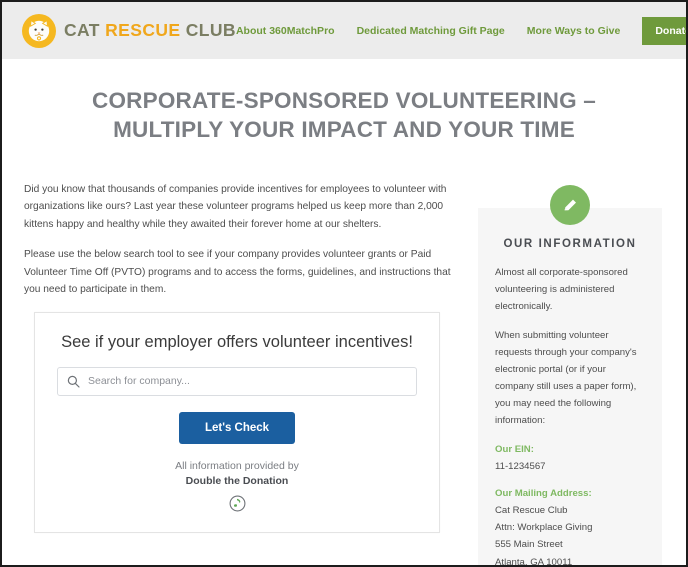 Image resolution: width=688 pixels, height=567 pixels. Describe the element at coordinates (82, 29) in the screenshot. I see `logo-word-cat: CAT` at that location.